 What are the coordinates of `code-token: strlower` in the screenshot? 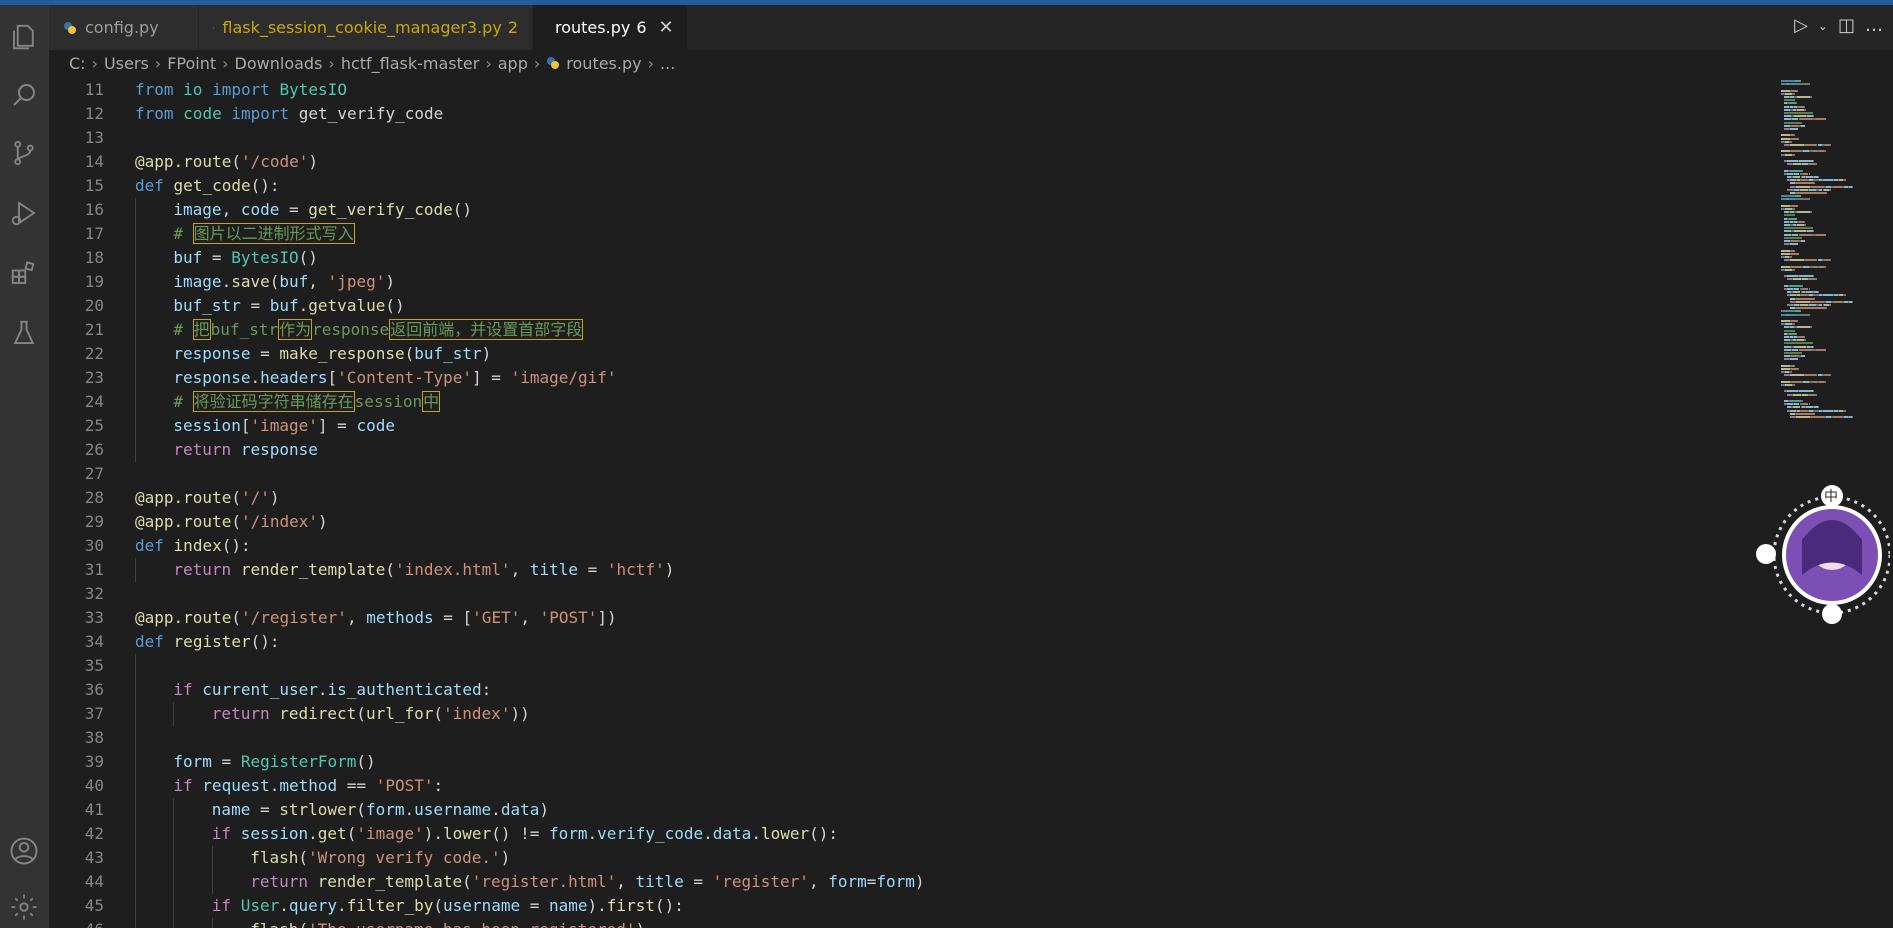 It's located at (318, 809).